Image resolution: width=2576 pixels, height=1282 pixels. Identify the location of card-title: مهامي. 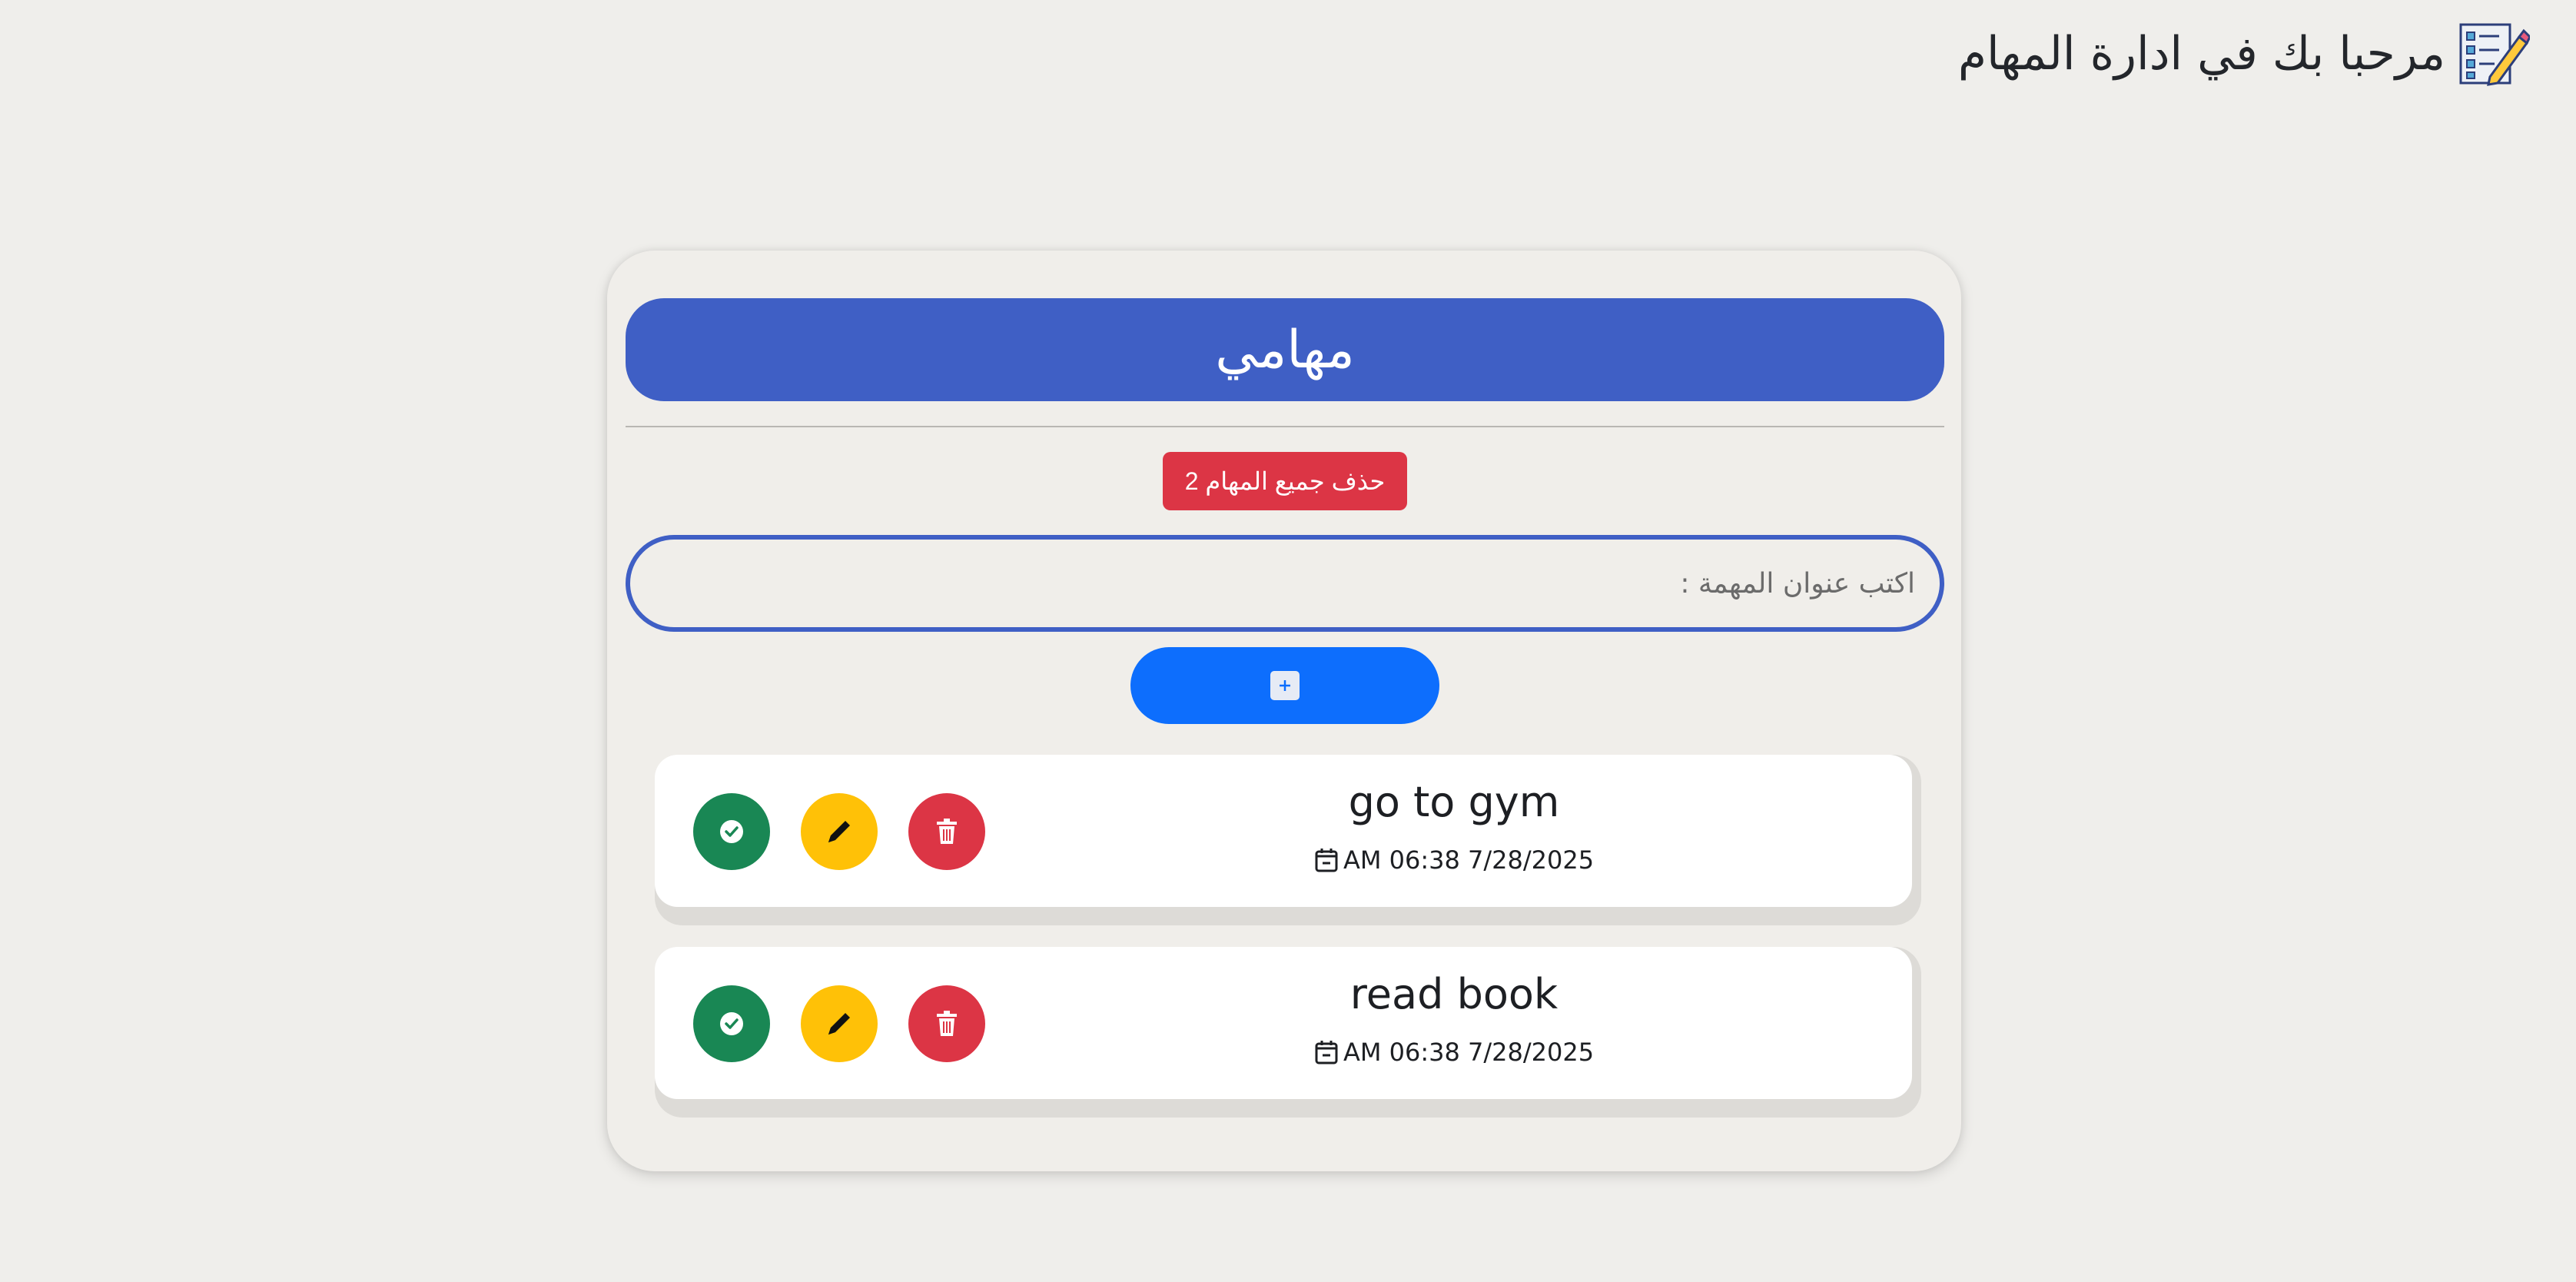
(1285, 349).